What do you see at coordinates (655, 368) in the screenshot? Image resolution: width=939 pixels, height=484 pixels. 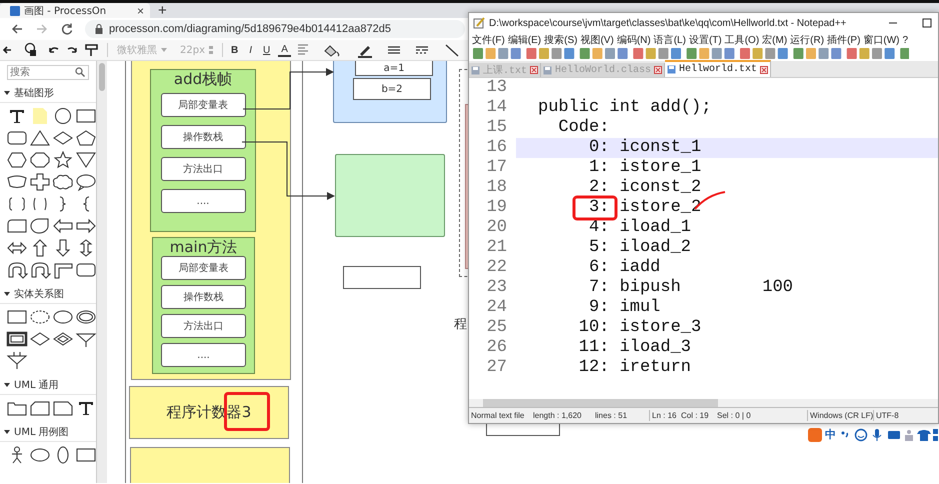 I see `code-line: ireturn` at bounding box center [655, 368].